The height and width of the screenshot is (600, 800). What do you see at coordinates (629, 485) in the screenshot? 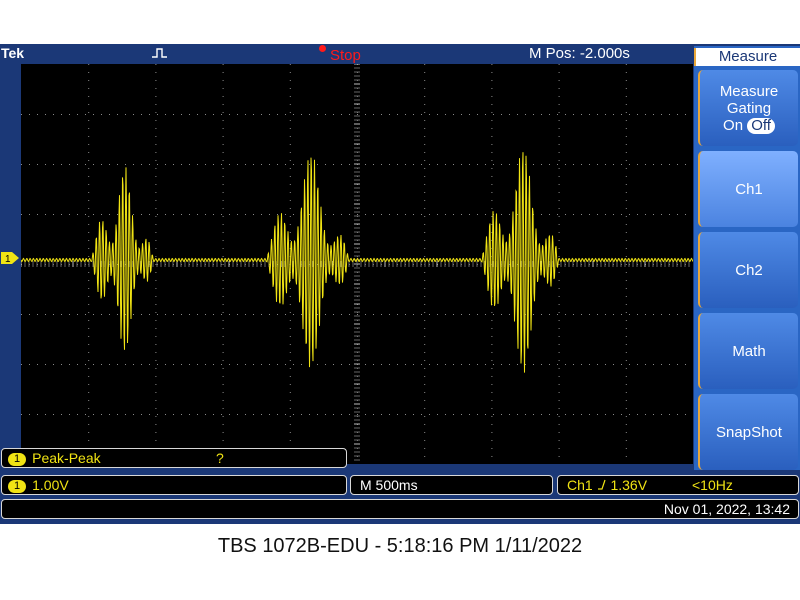
I see `trigger-level: 1.36V` at bounding box center [629, 485].